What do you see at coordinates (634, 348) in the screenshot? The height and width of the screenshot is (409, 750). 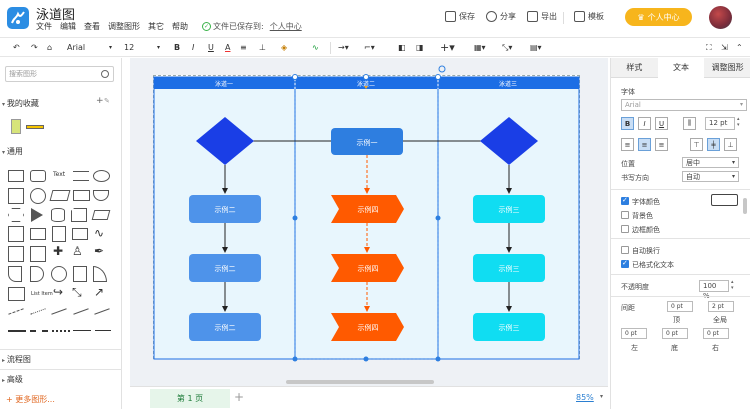 I see `spacing-left-label: 左` at bounding box center [634, 348].